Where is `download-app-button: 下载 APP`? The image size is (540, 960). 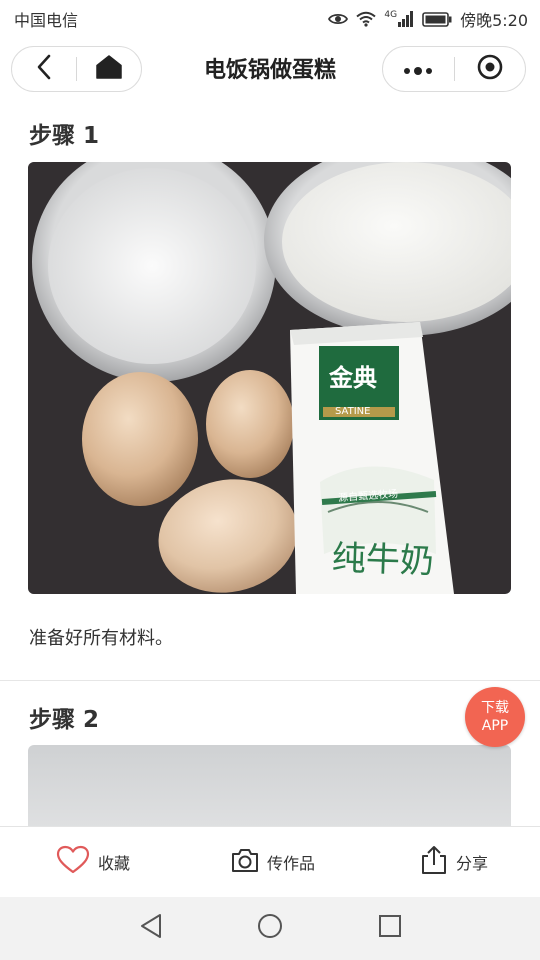
download-app-button: 下载 APP is located at coordinates (495, 717).